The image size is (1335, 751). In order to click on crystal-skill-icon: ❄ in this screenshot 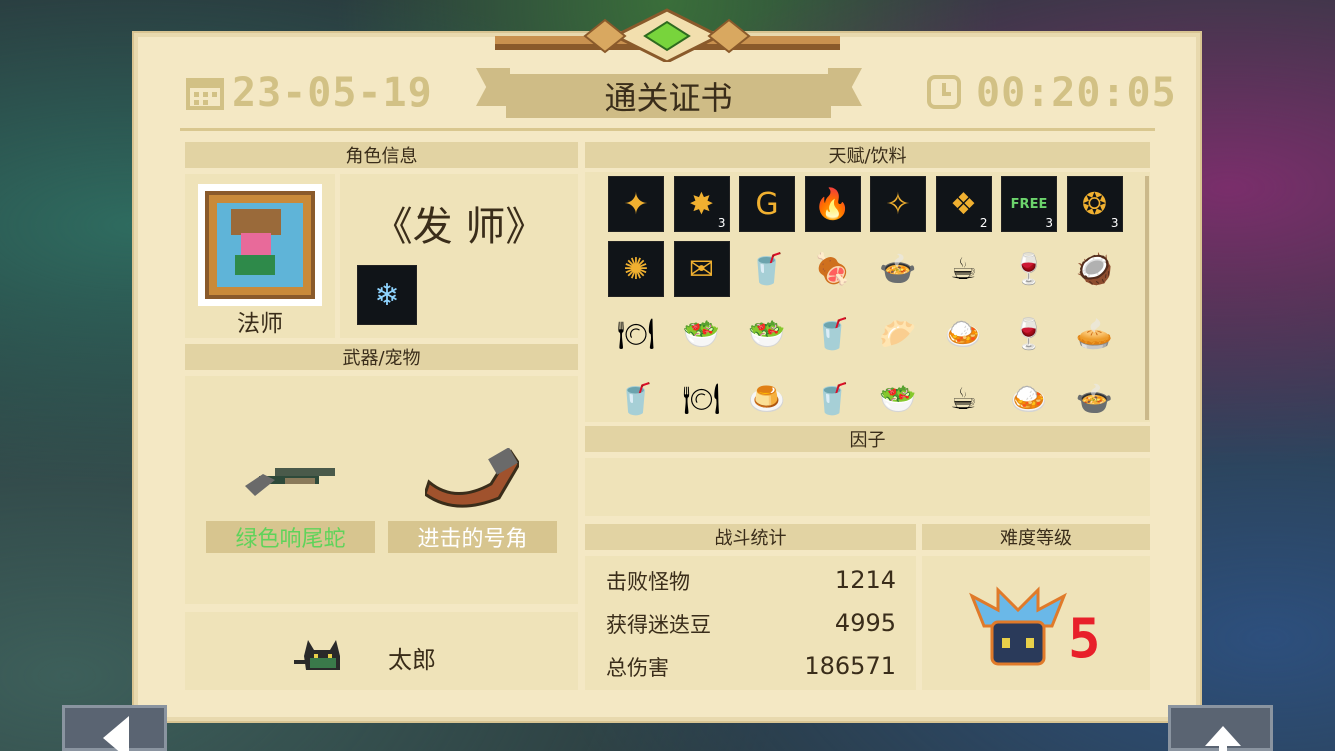, I will do `click(387, 295)`.